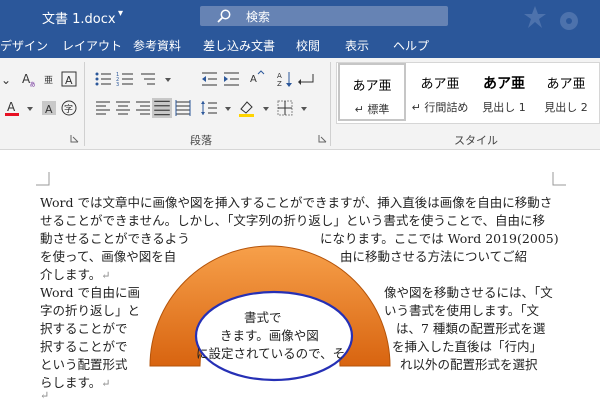  I want to click on shape-text: に設定されているので、そ, so click(271, 353).